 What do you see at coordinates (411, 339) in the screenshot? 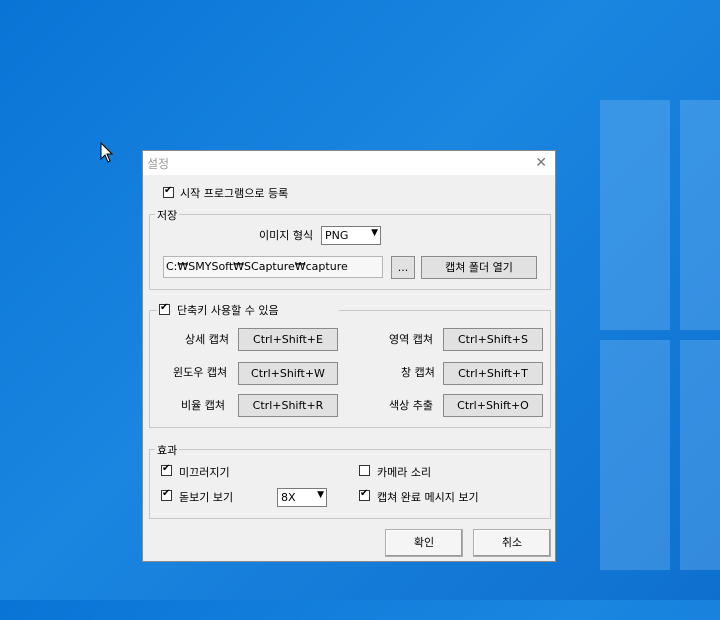
I see `hotkey-label: 영역 캡쳐` at bounding box center [411, 339].